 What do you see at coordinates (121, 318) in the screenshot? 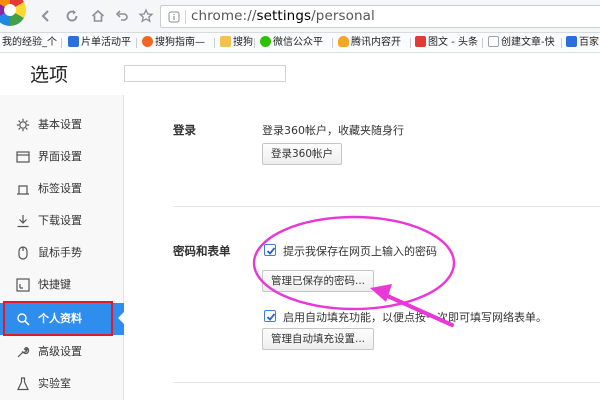
I see `active-item-pointer` at bounding box center [121, 318].